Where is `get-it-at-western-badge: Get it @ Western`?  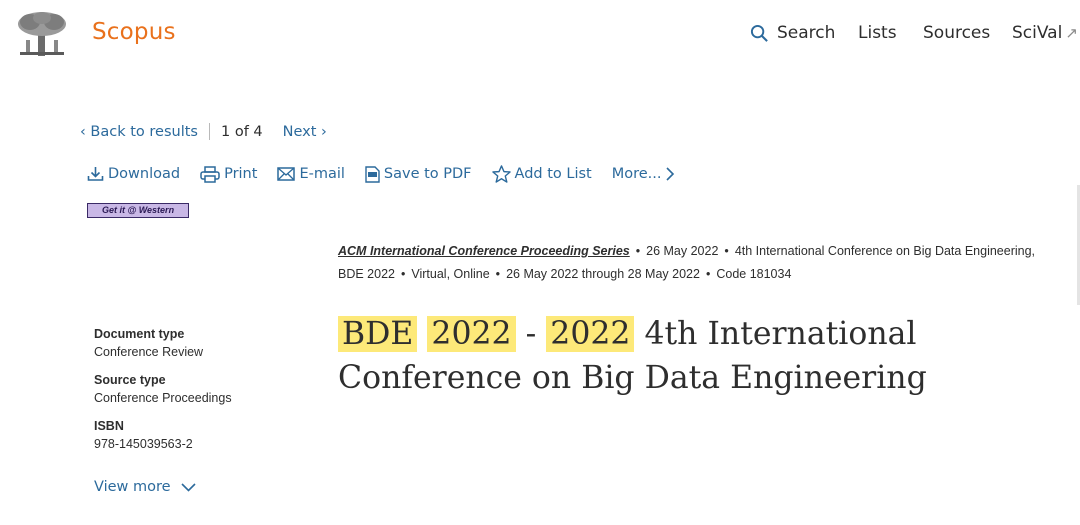 get-it-at-western-badge: Get it @ Western is located at coordinates (138, 210).